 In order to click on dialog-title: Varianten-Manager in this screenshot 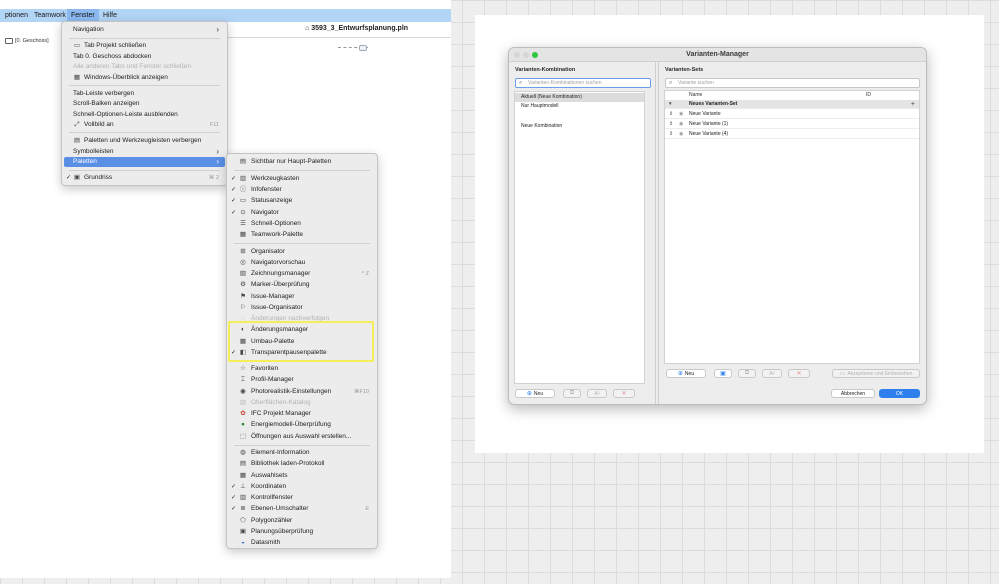, I will do `click(717, 54)`.